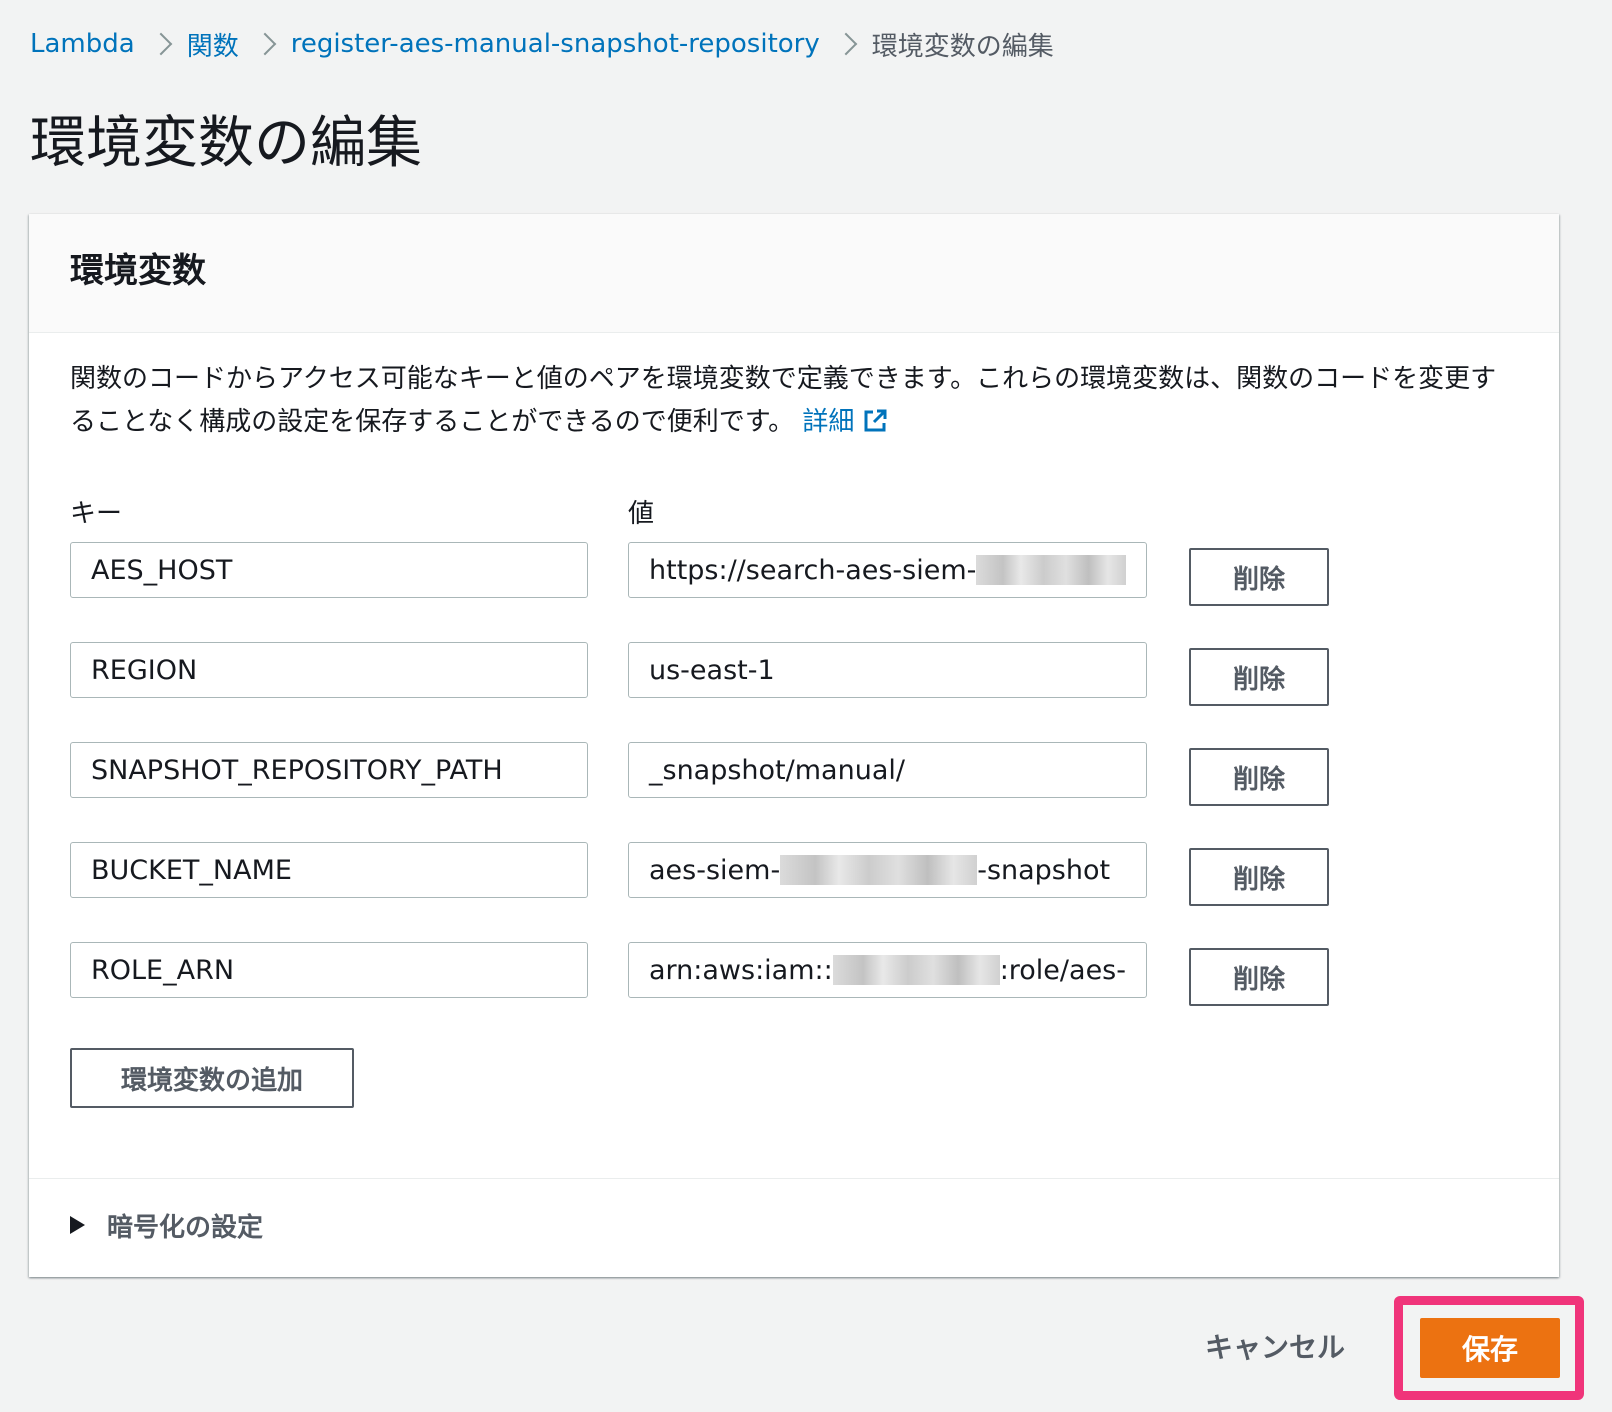 The width and height of the screenshot is (1612, 1412). I want to click on divider, so click(794, 1178).